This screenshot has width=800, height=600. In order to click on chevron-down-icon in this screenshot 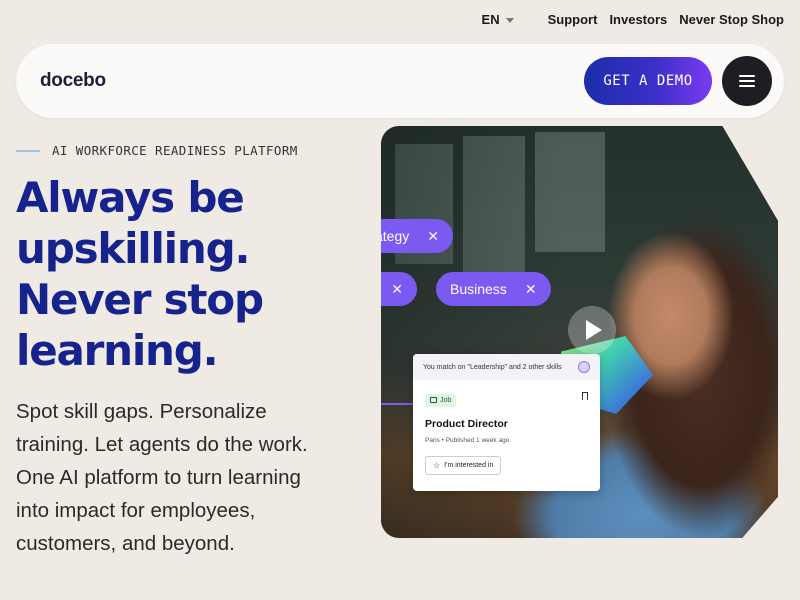, I will do `click(509, 20)`.